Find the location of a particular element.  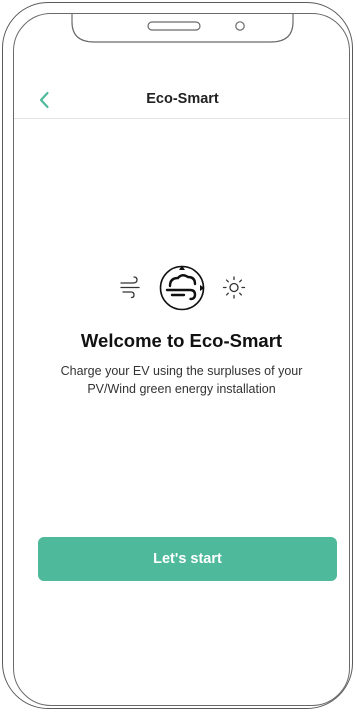

speaker-grille is located at coordinates (174, 26).